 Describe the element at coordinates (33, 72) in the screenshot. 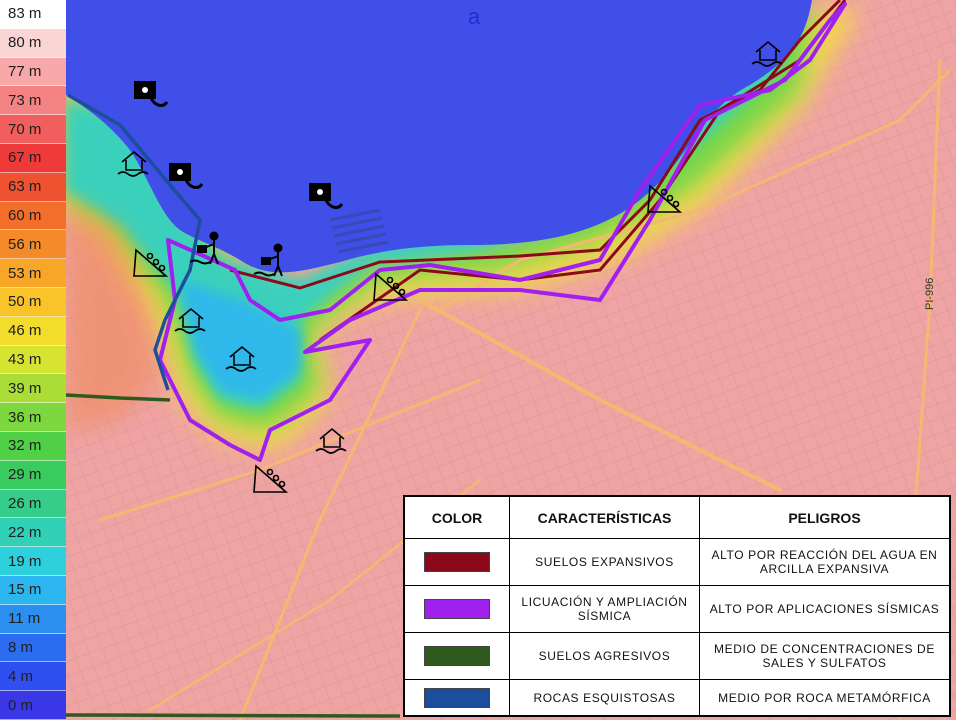

I see `elevation-scale-item: 77 m` at that location.